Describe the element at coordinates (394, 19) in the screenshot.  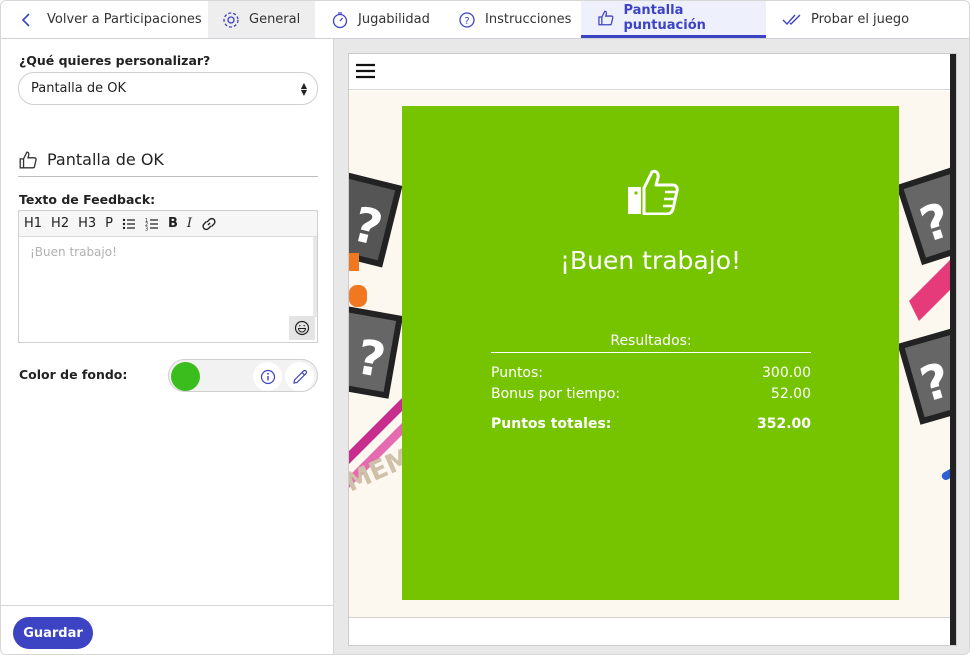
I see `tab-label: Jugabilidad` at that location.